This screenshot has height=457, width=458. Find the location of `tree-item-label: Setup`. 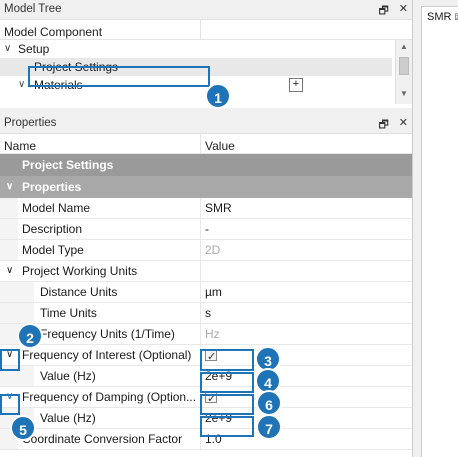

tree-item-label: Setup is located at coordinates (34, 49).